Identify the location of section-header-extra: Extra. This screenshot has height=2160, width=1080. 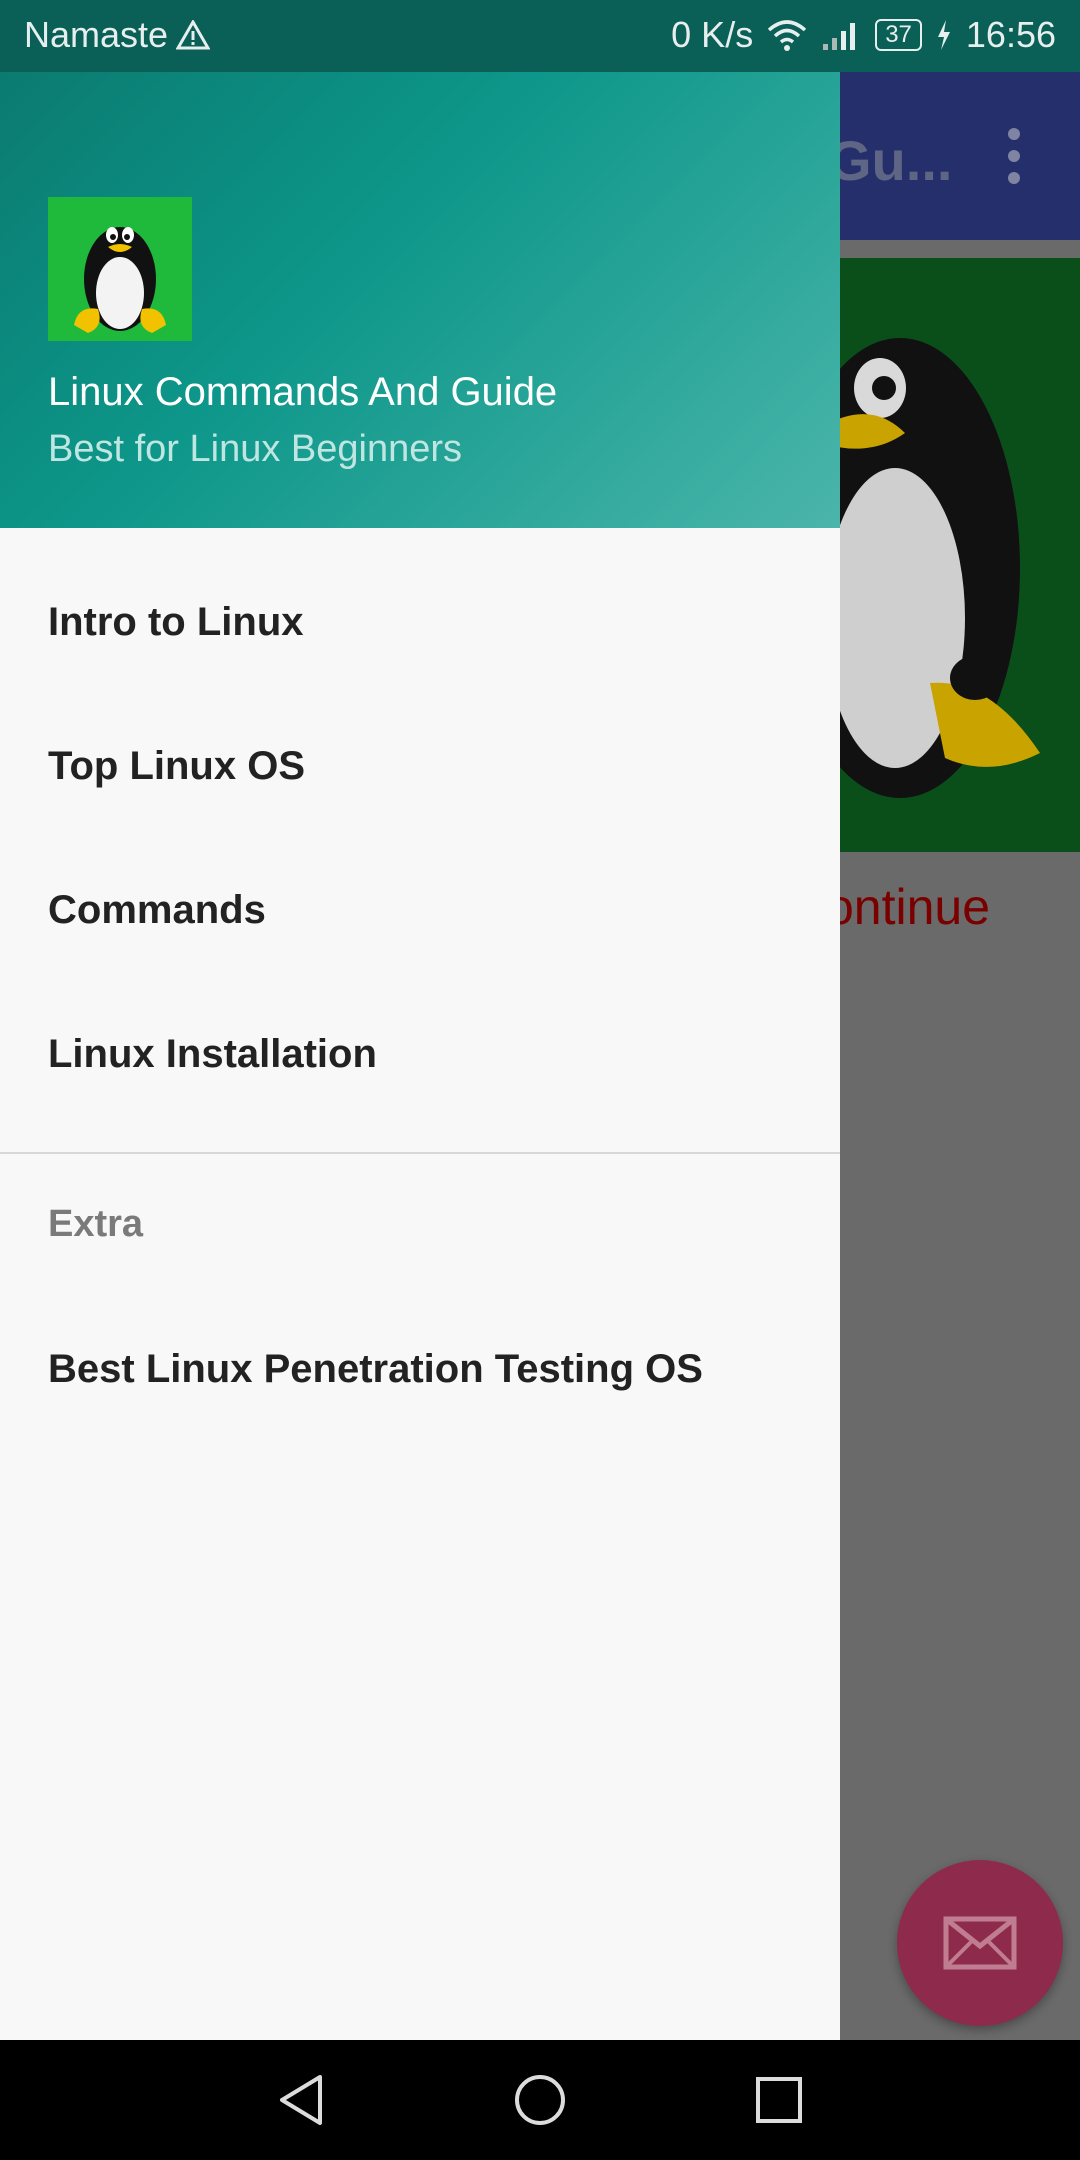
(96, 1224).